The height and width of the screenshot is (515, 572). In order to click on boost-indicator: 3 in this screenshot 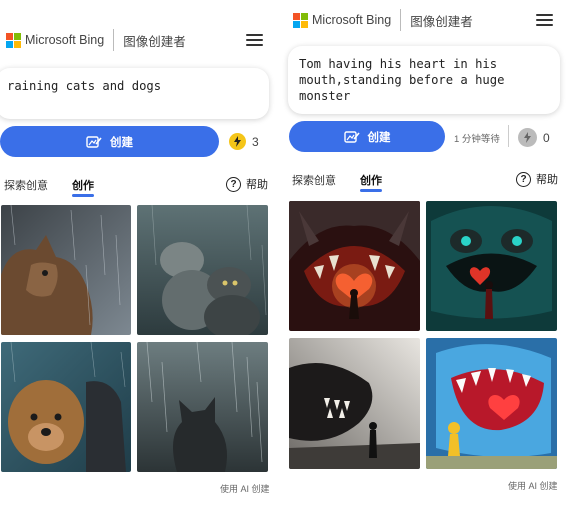, I will do `click(244, 141)`.